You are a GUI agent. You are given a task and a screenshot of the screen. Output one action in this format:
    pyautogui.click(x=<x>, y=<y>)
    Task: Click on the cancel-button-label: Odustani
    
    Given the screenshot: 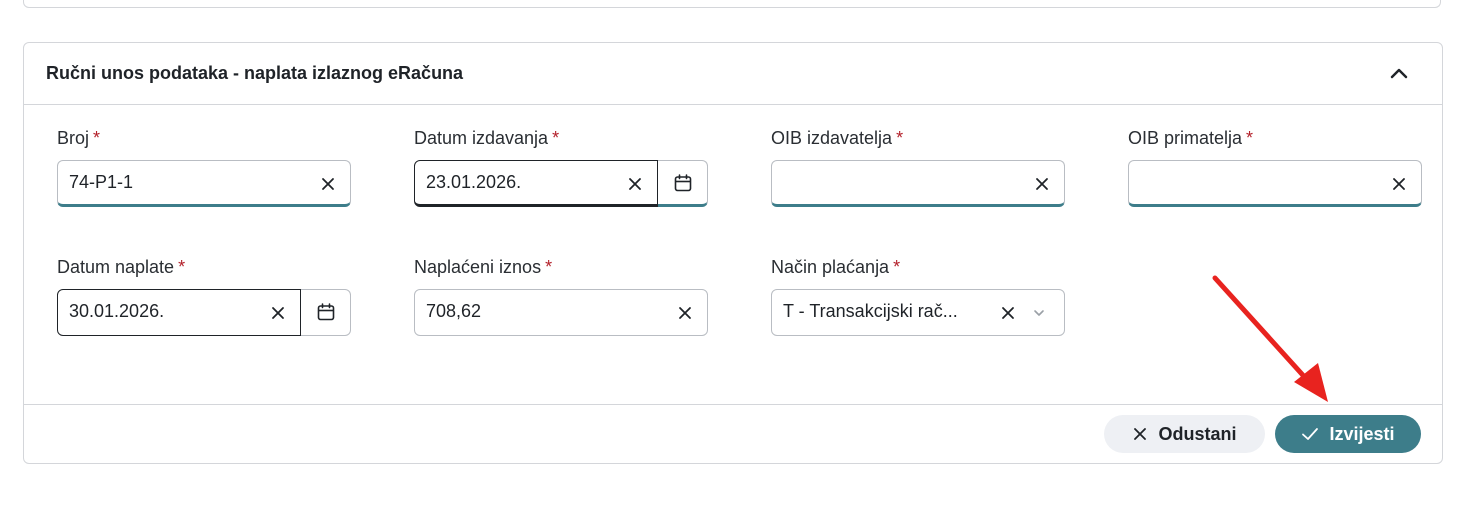 What is the action you would take?
    pyautogui.click(x=1197, y=433)
    